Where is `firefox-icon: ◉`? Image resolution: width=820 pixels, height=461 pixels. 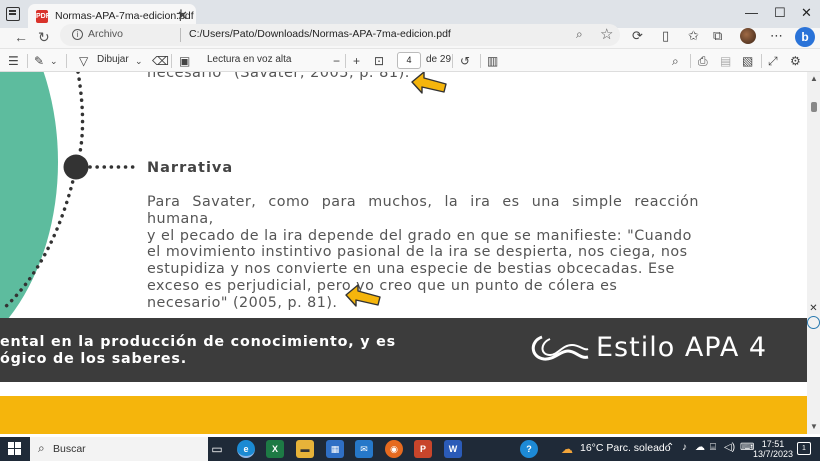
firefox-icon: ◉ is located at coordinates (394, 449).